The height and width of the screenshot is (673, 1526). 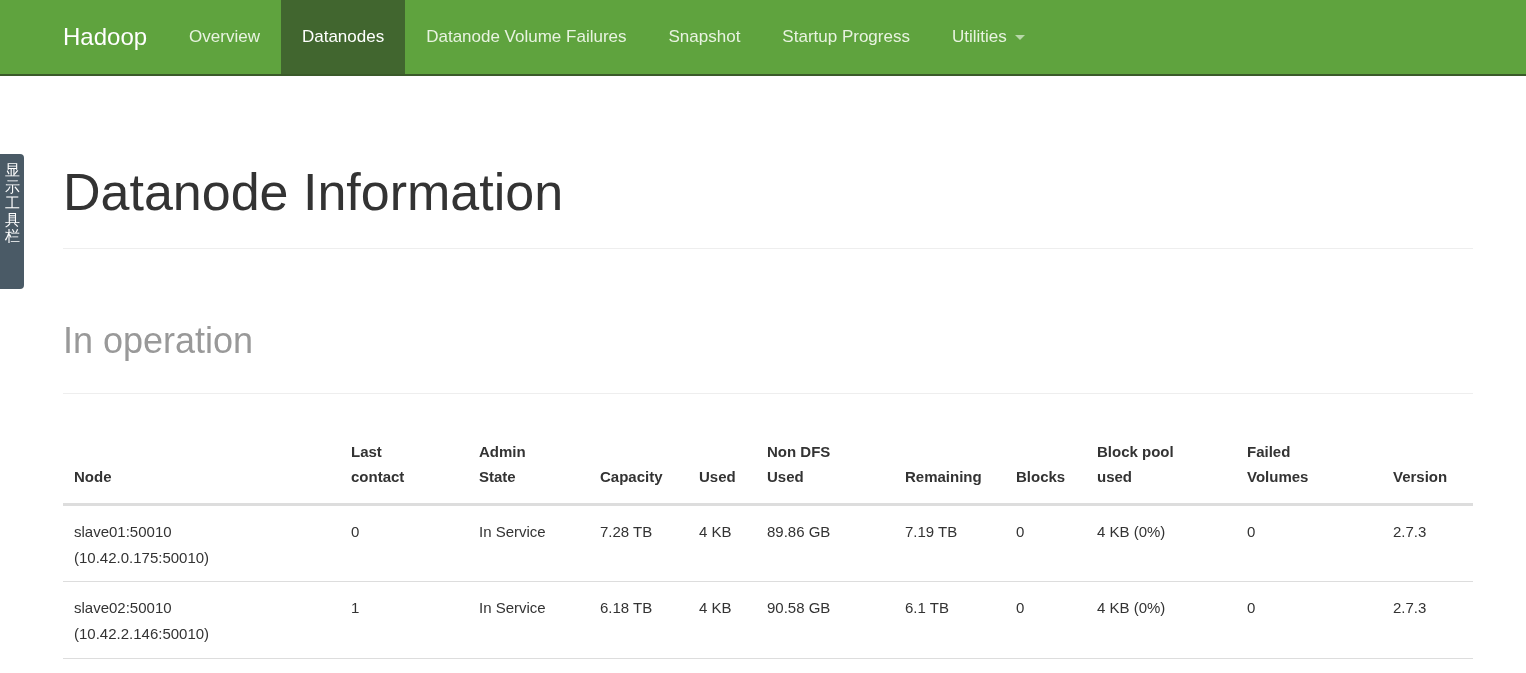 What do you see at coordinates (503, 464) in the screenshot?
I see `column-header: Admin State` at bounding box center [503, 464].